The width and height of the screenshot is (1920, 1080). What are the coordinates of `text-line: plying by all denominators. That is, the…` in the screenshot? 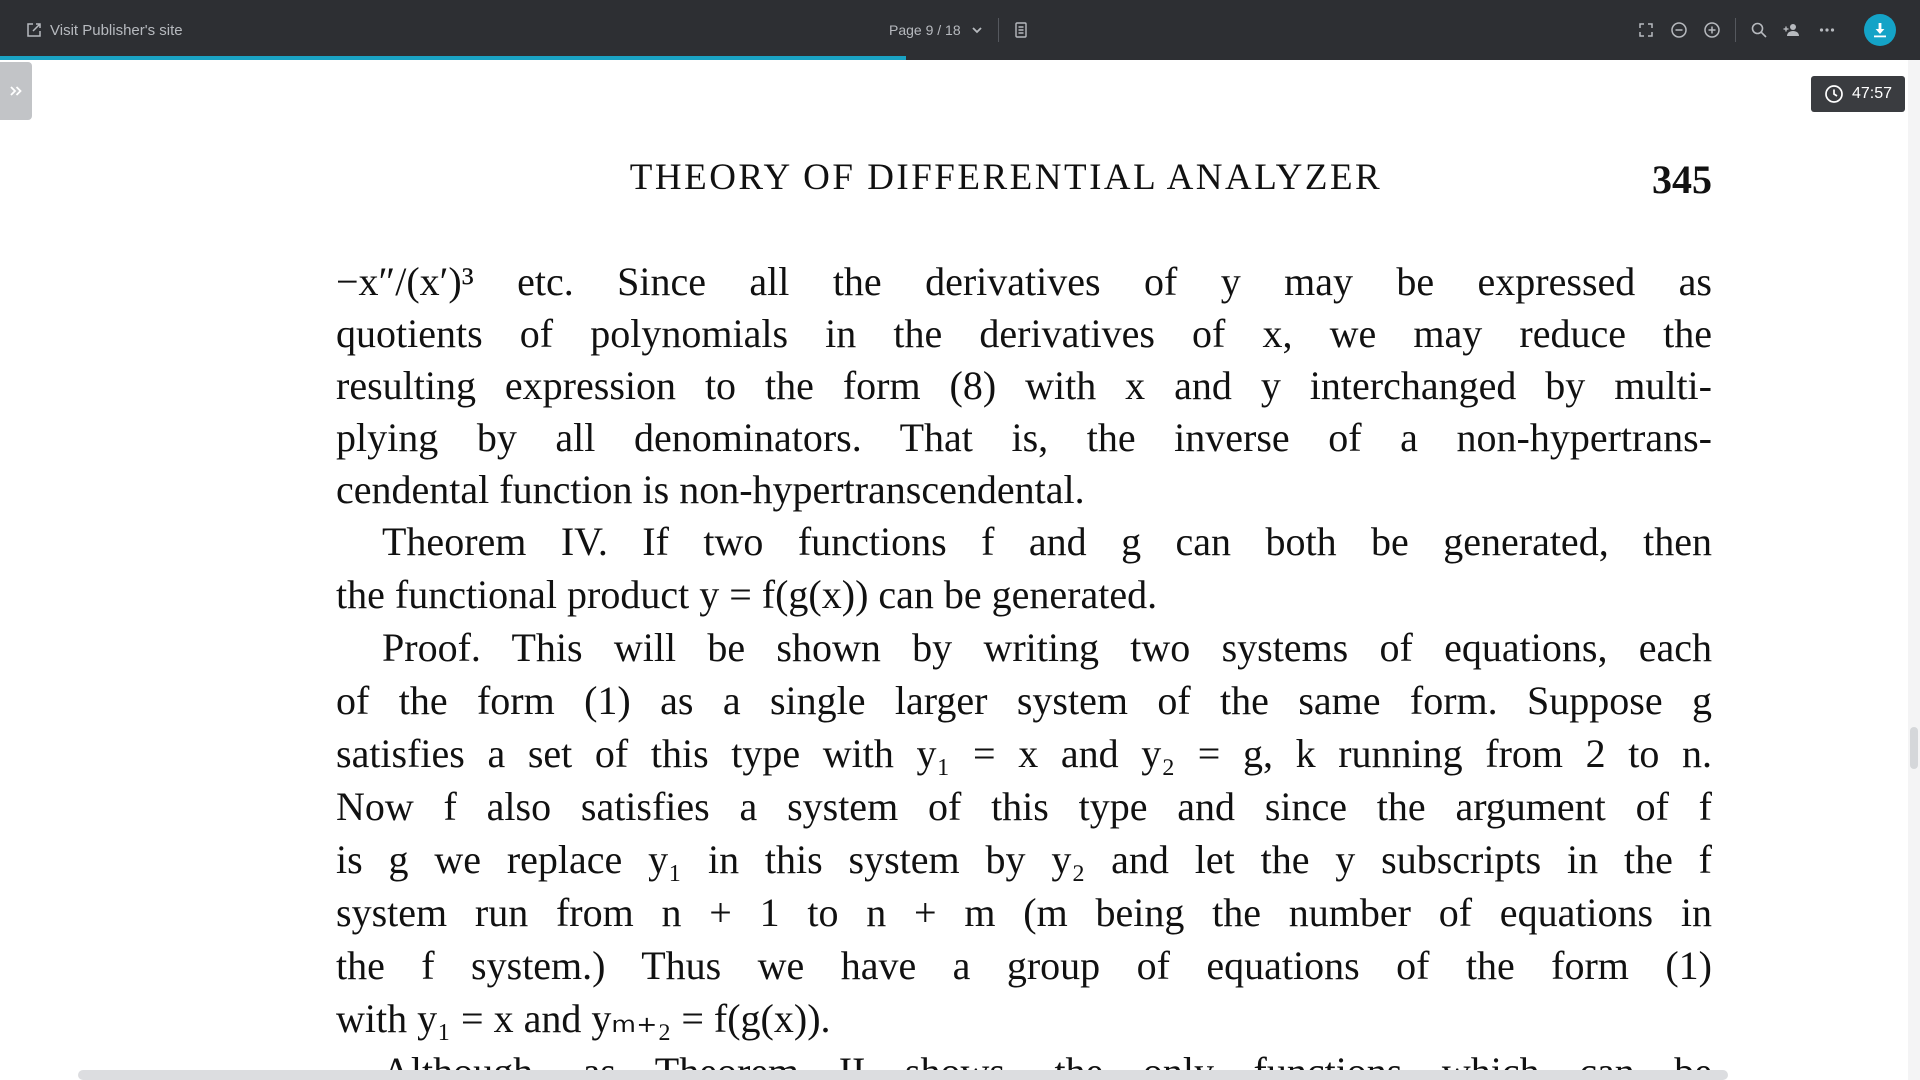 It's located at (1024, 437).